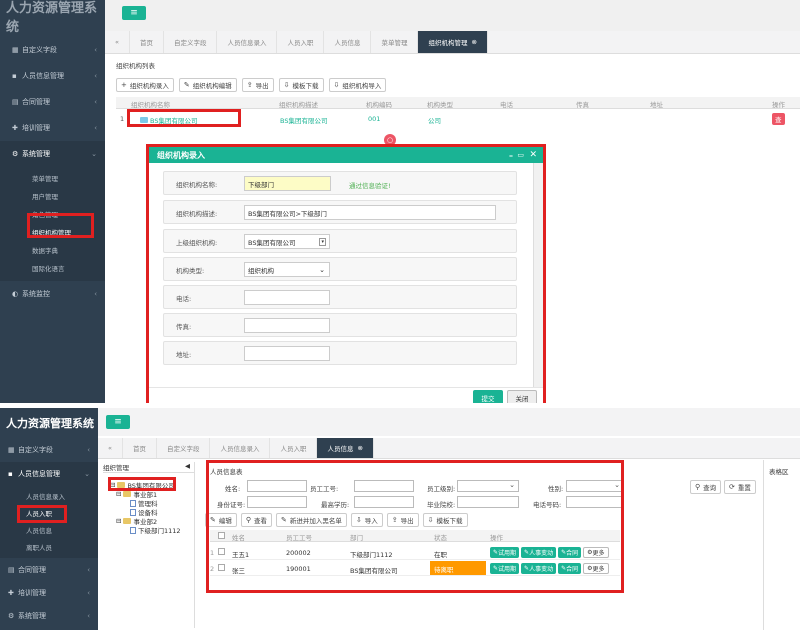  What do you see at coordinates (148, 467) in the screenshot?
I see `org-tree-title: 组织管理 ◀` at bounding box center [148, 467].